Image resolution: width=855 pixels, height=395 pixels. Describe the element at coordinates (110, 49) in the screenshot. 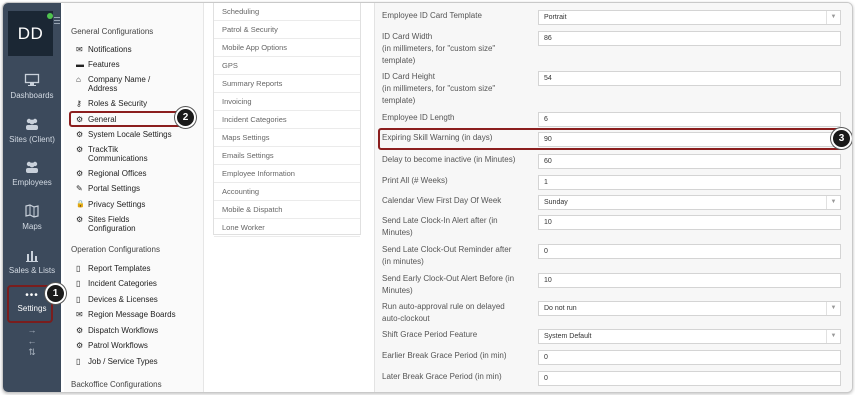

I see `nav-item-label: Notifications` at that location.